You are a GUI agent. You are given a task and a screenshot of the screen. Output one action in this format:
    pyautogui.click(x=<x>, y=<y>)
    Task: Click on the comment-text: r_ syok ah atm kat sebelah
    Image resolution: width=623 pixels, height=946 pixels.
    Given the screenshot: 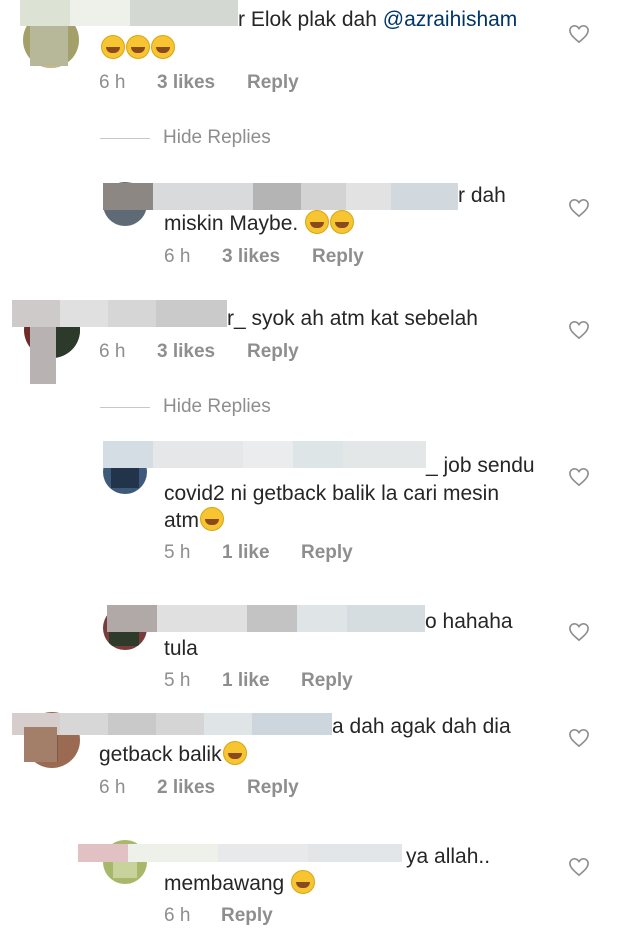 What is the action you would take?
    pyautogui.click(x=352, y=318)
    